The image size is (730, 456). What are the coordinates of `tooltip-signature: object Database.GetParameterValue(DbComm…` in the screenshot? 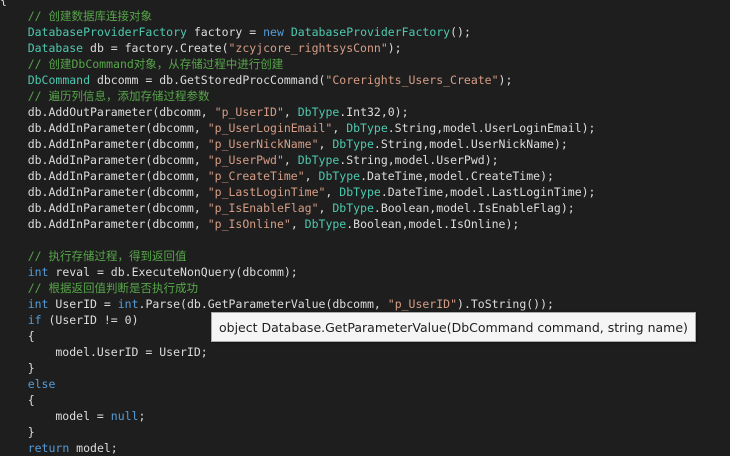 It's located at (453, 327).